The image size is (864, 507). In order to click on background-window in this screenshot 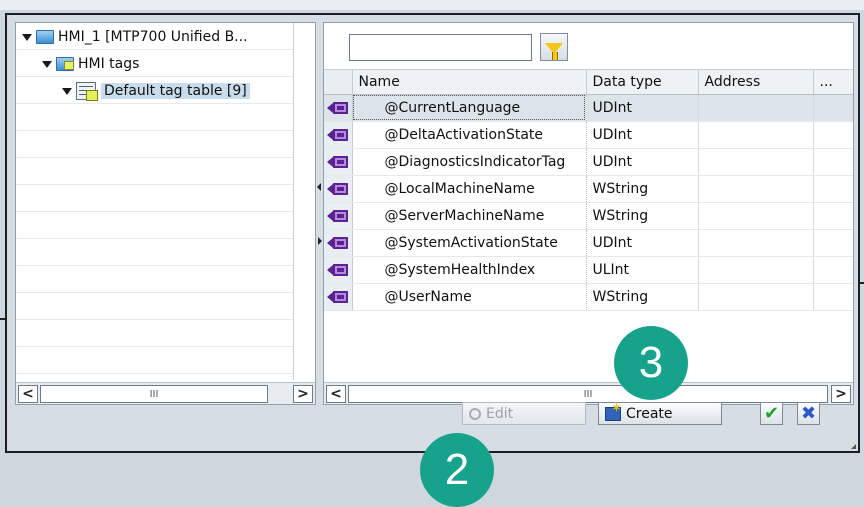, I will do `click(432, 5)`.